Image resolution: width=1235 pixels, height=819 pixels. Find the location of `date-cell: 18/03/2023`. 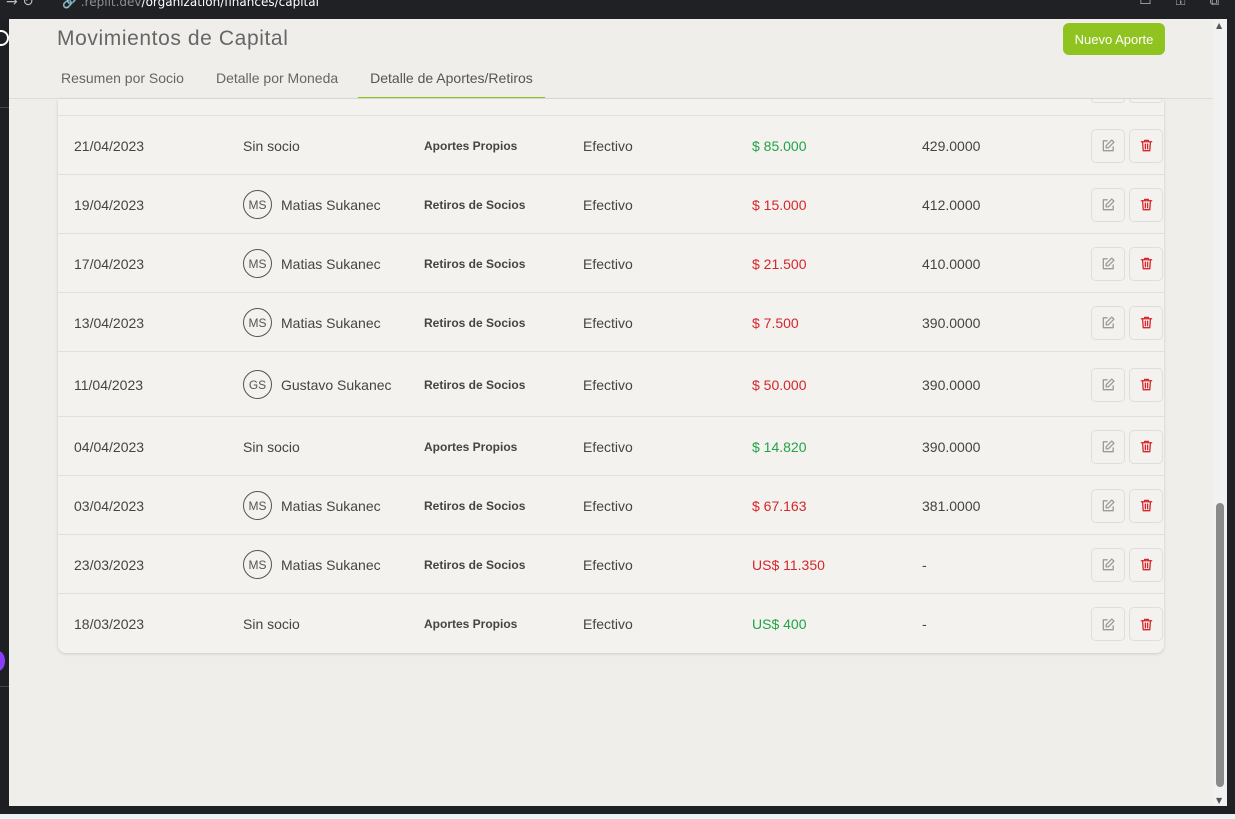

date-cell: 18/03/2023 is located at coordinates (109, 624).